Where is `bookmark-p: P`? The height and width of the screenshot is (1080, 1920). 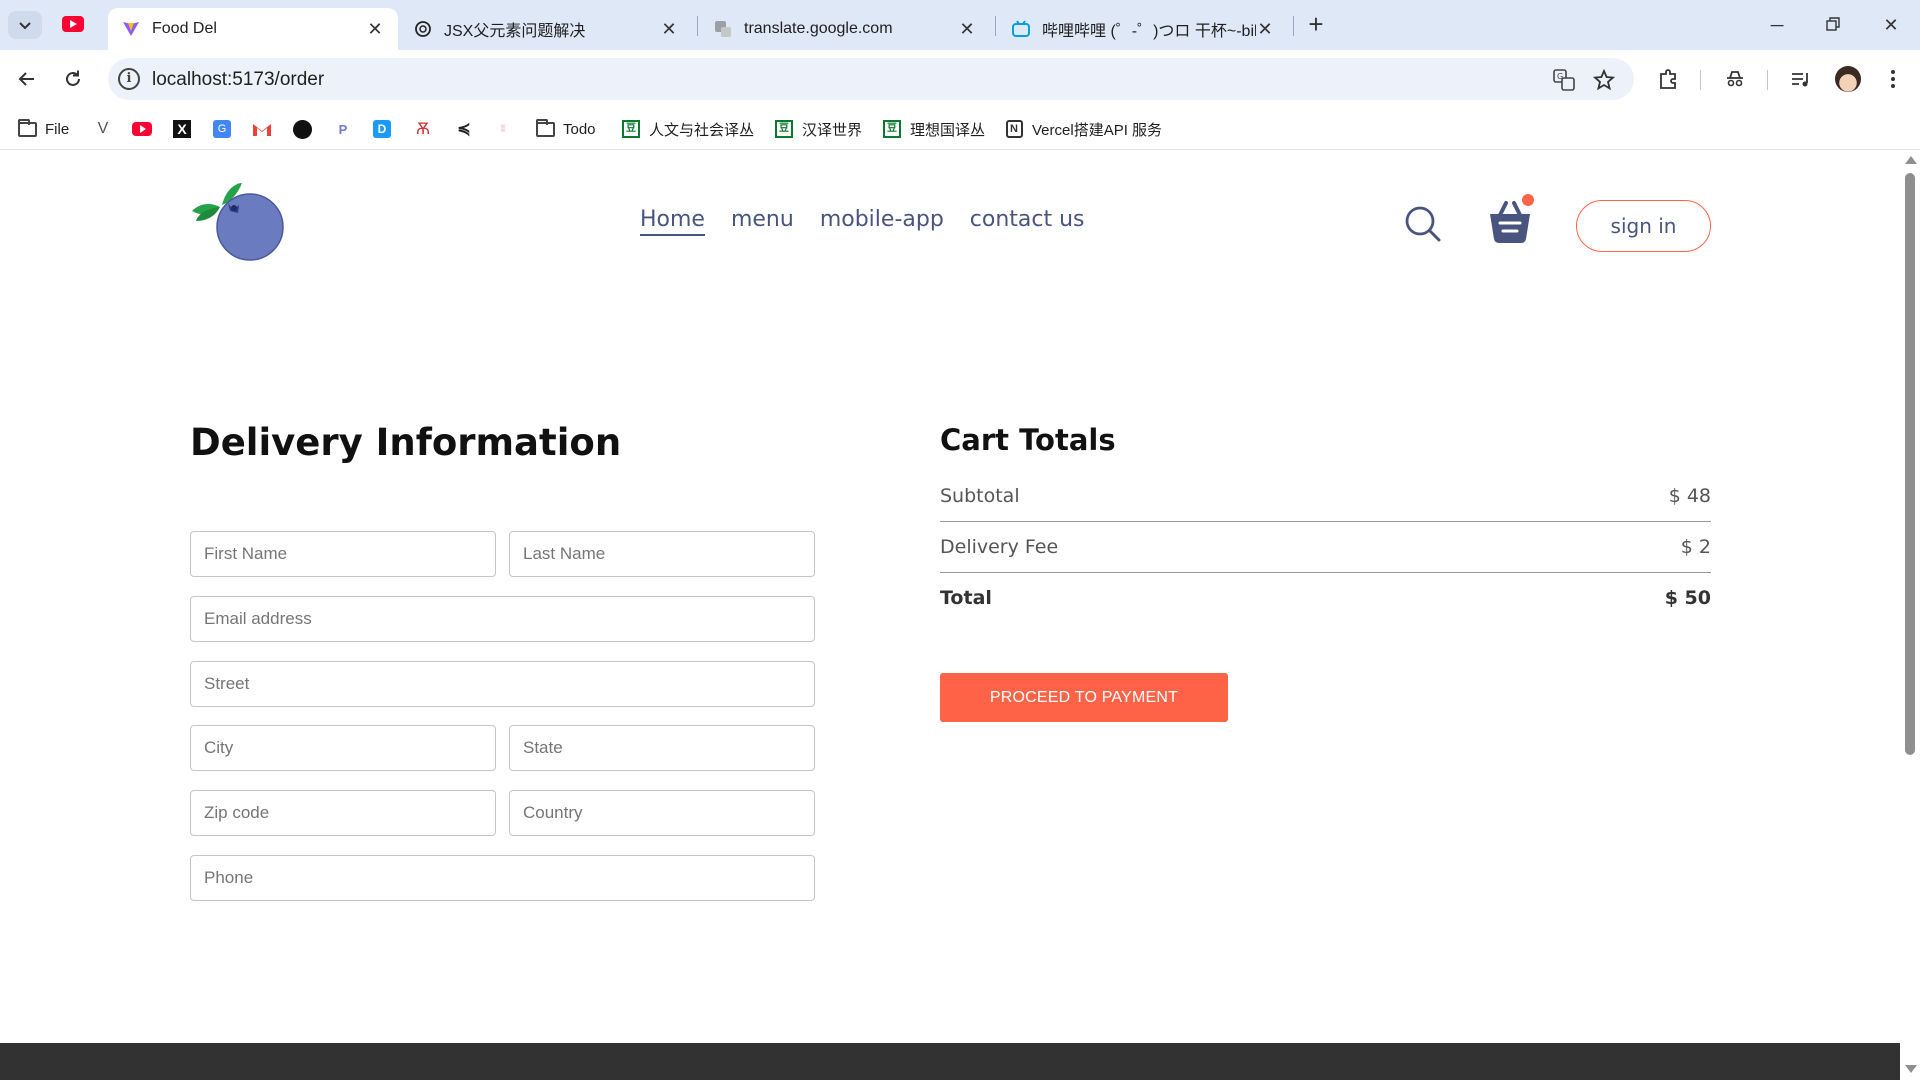
bookmark-p: P is located at coordinates (343, 129).